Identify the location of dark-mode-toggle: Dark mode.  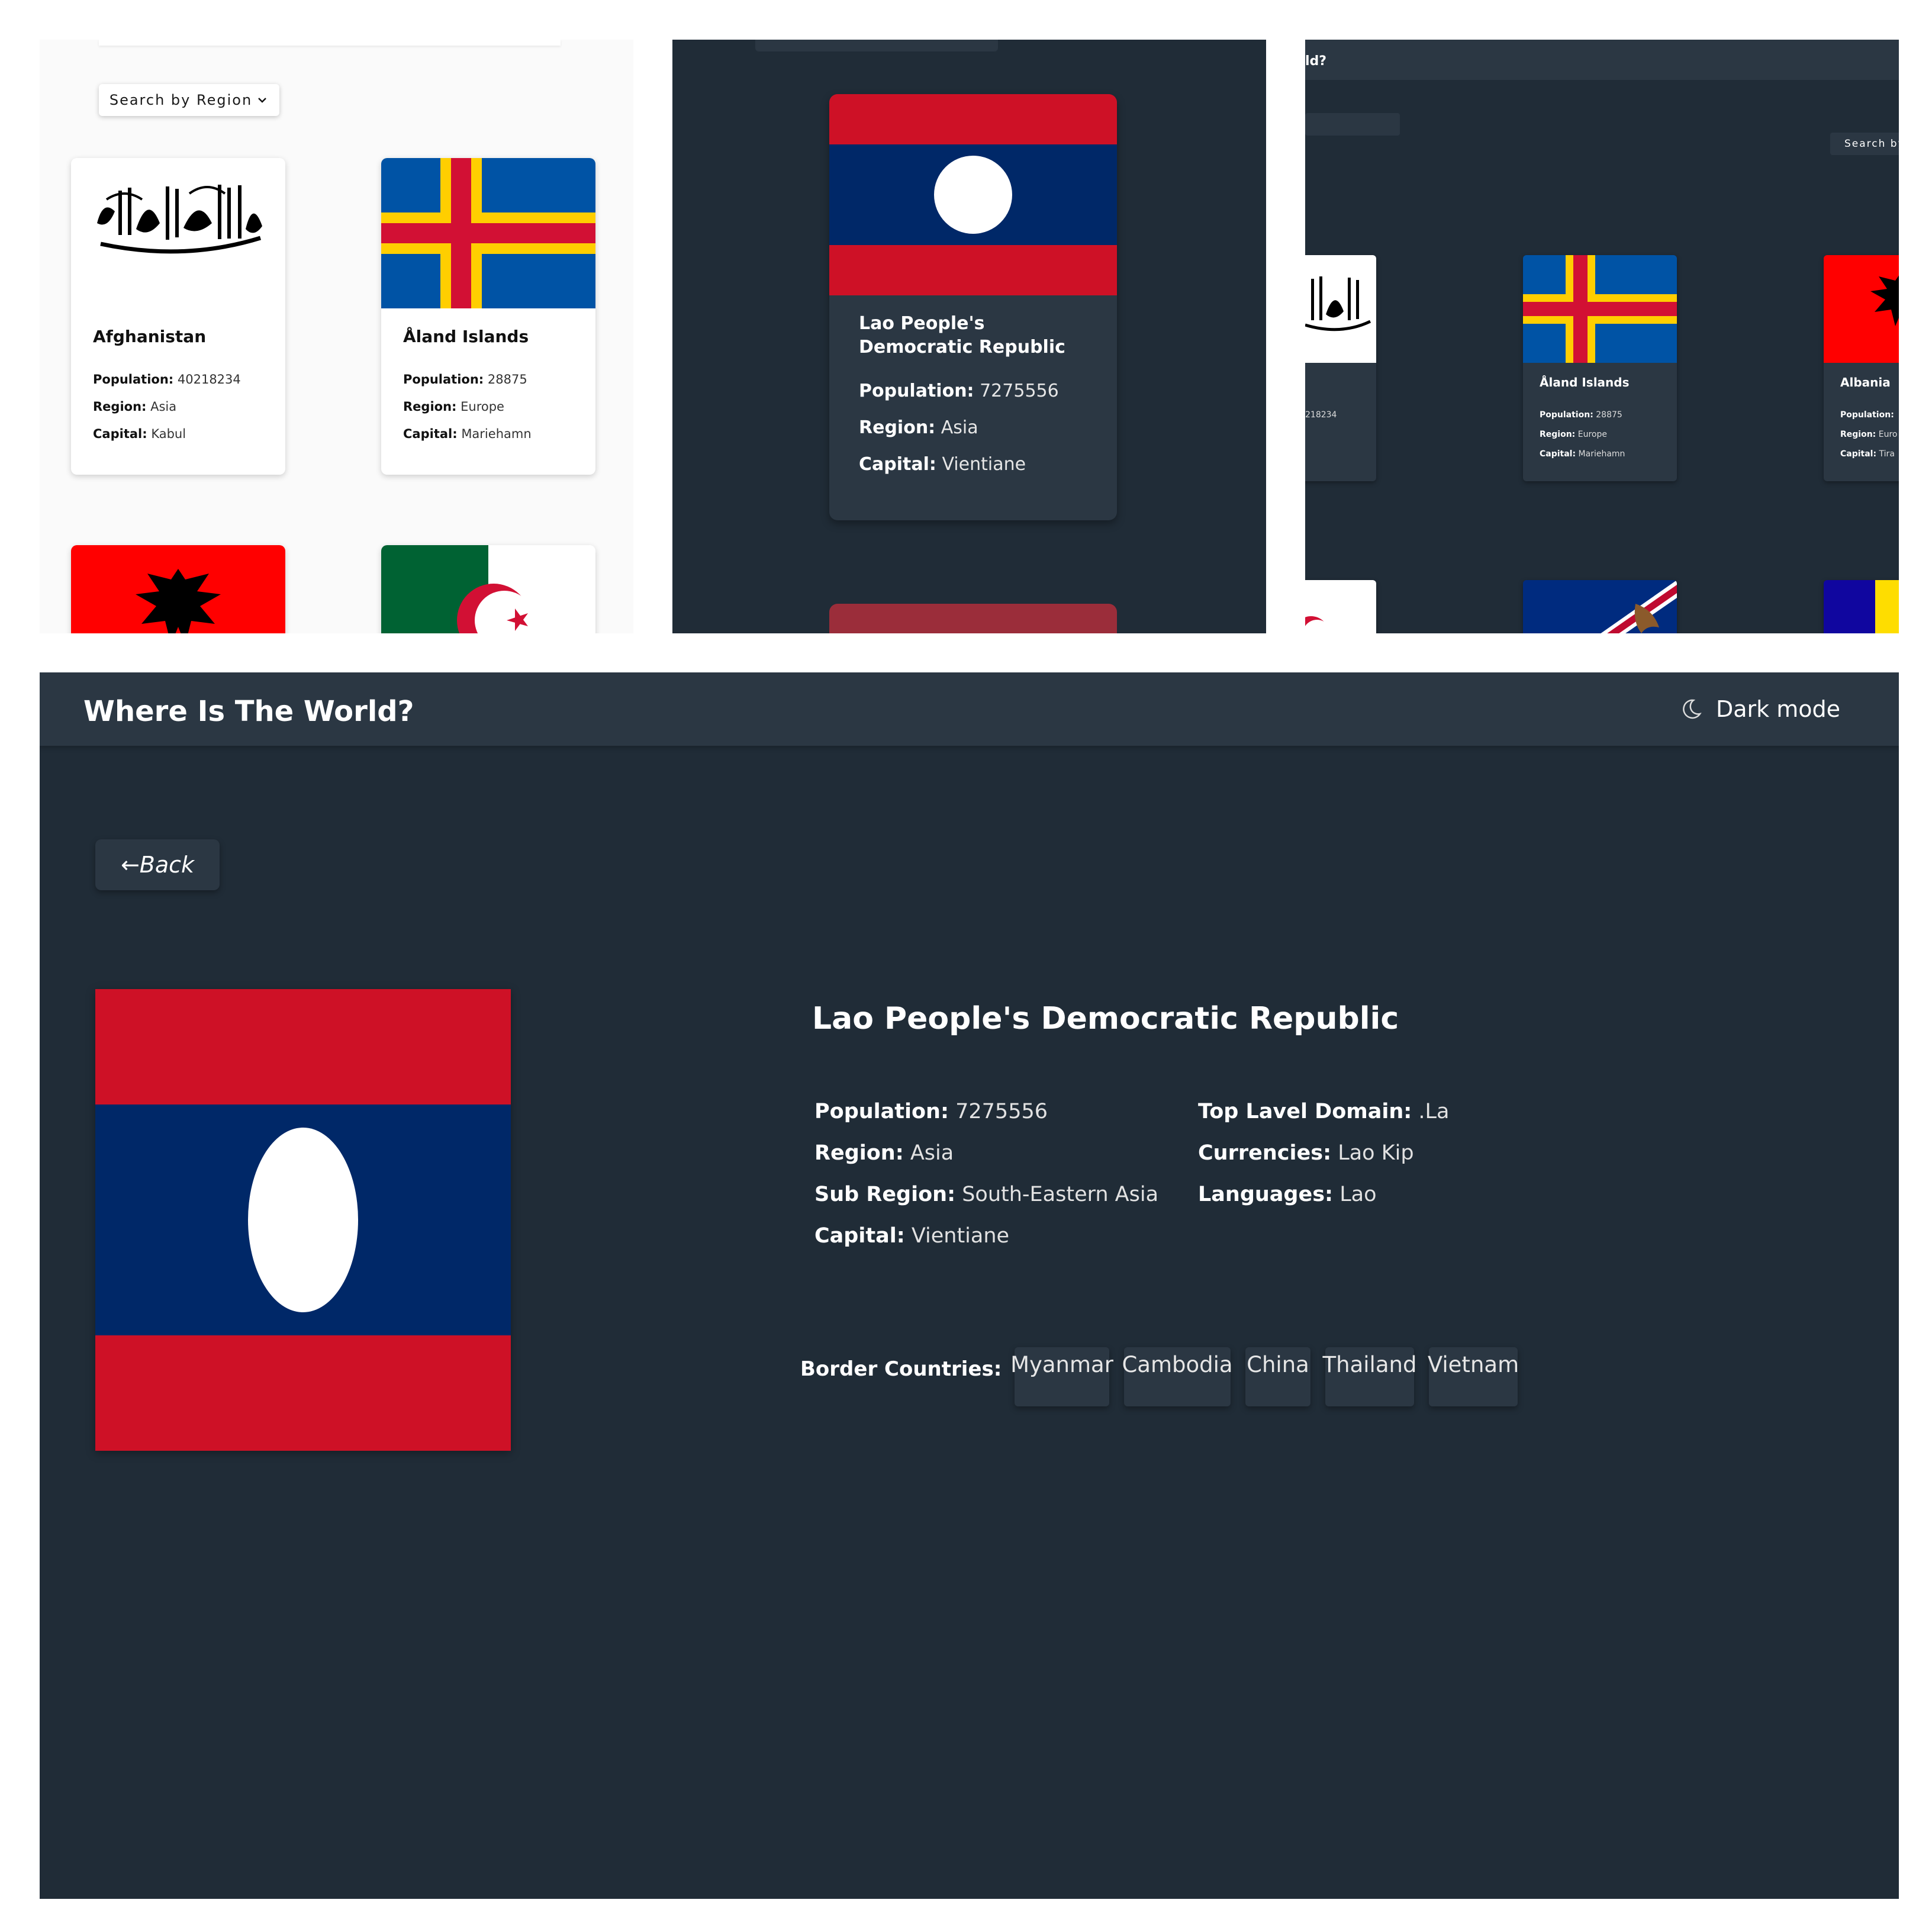
(1760, 709).